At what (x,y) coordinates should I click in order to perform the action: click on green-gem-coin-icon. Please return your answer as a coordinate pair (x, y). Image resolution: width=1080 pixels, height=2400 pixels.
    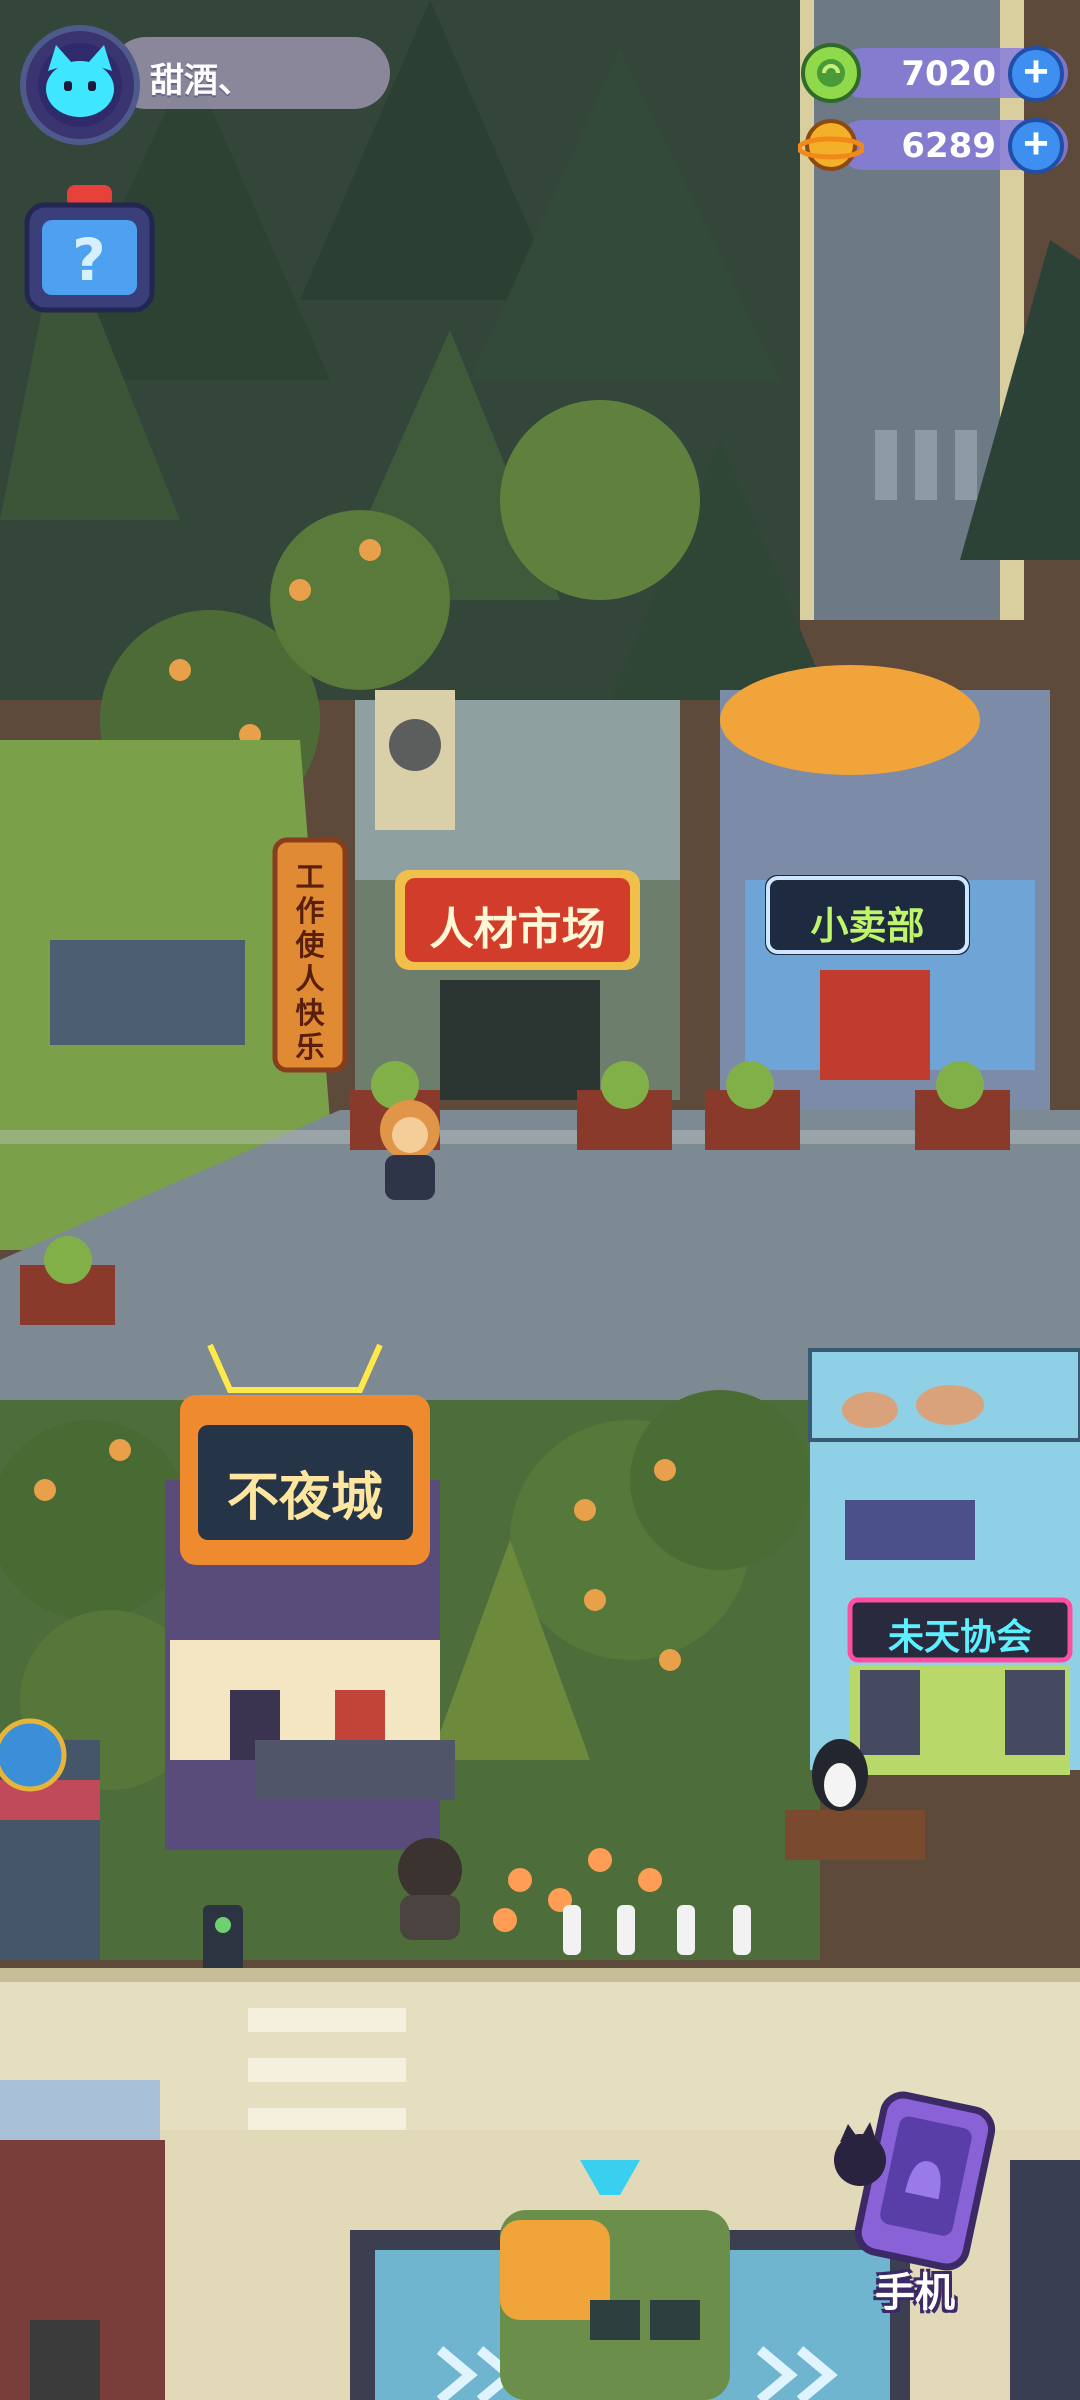
    Looking at the image, I should click on (831, 73).